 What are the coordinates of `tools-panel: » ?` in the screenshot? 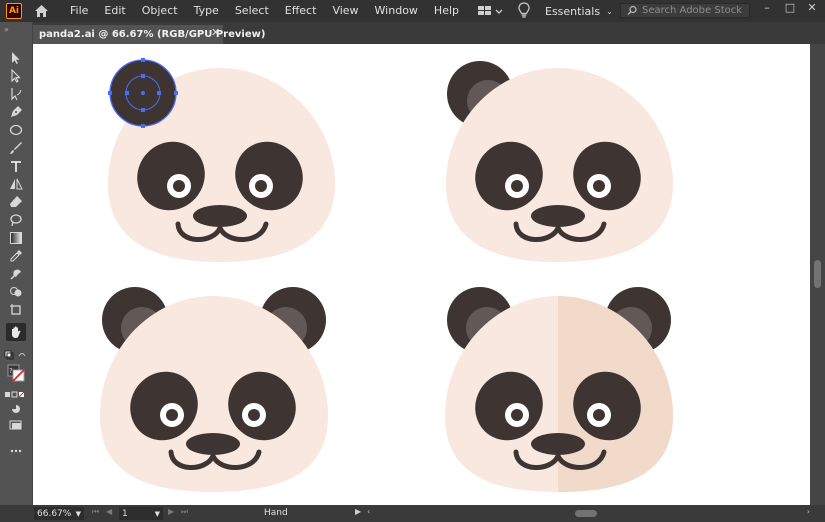 It's located at (16, 264).